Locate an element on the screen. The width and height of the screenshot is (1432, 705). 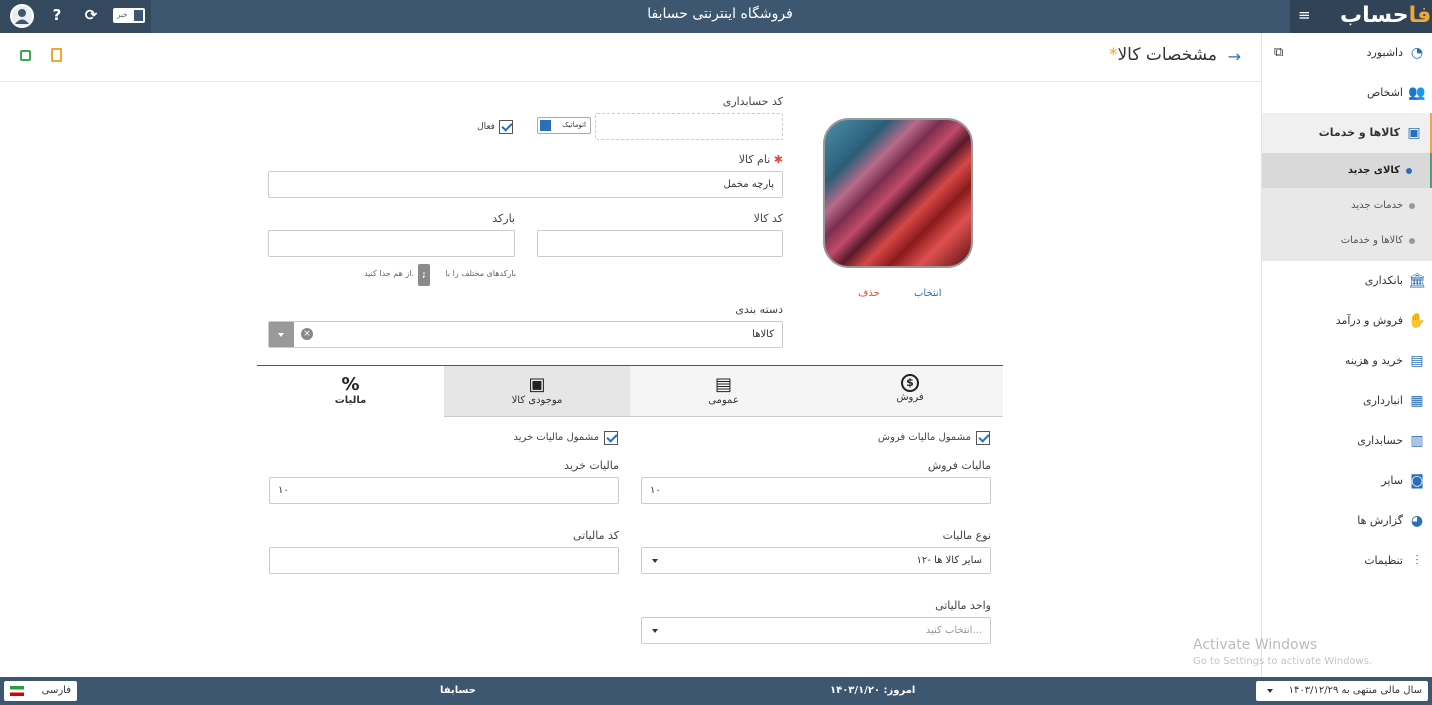
sidebar-item-label: سایر is located at coordinates (1392, 480).